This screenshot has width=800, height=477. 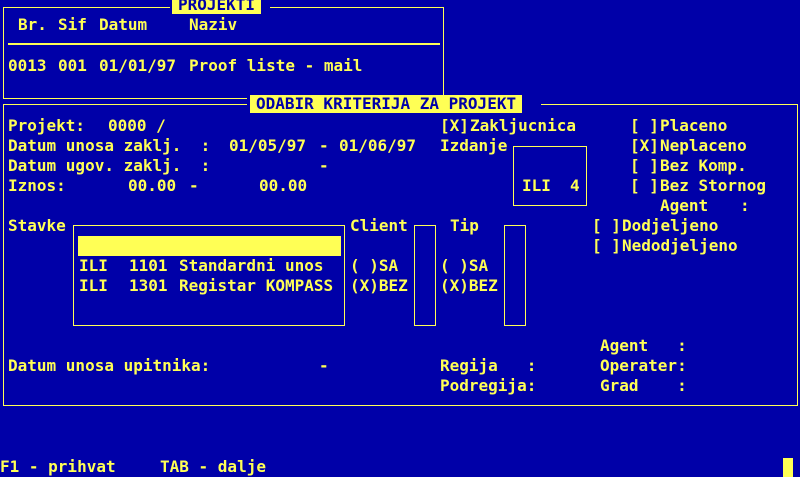 I want to click on stavka-code: 1301, so click(x=148, y=285).